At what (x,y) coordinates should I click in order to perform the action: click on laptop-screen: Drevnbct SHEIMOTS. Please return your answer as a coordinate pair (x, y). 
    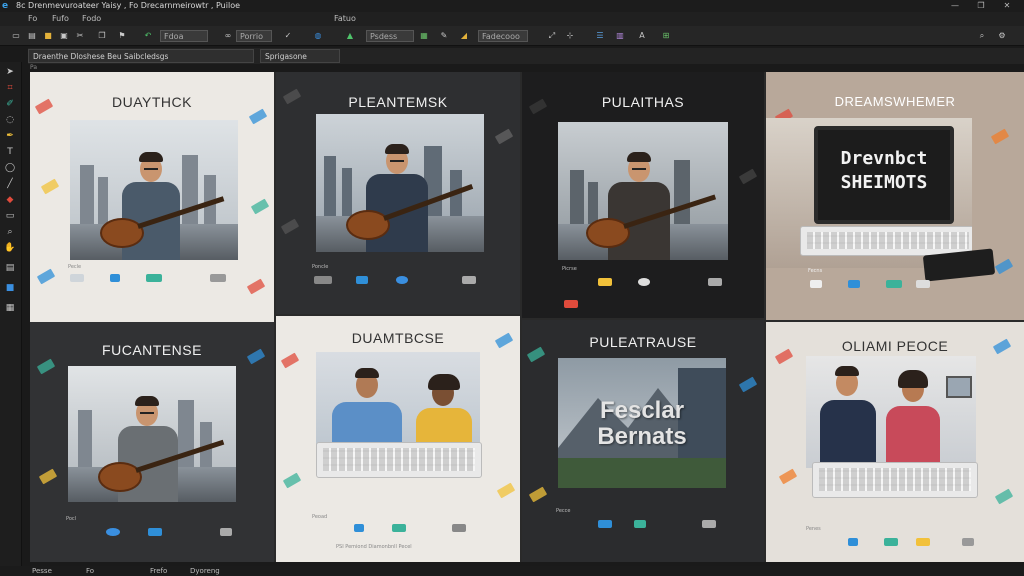
    Looking at the image, I should click on (884, 175).